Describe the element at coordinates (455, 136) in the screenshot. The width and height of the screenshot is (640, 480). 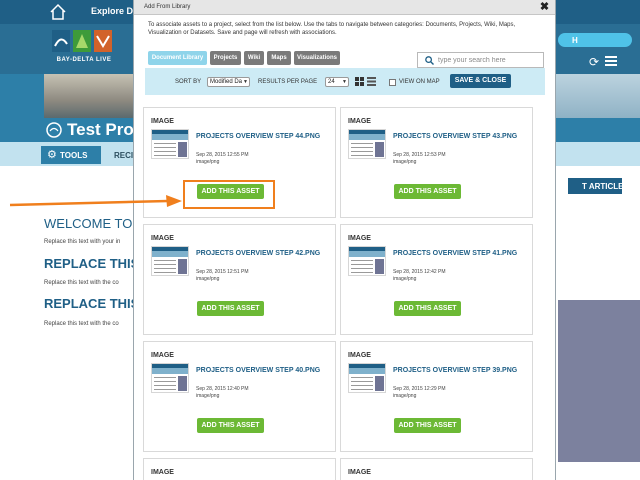
I see `asset-title: PROJECTS OVERVIEW STEP 43.PNG` at that location.